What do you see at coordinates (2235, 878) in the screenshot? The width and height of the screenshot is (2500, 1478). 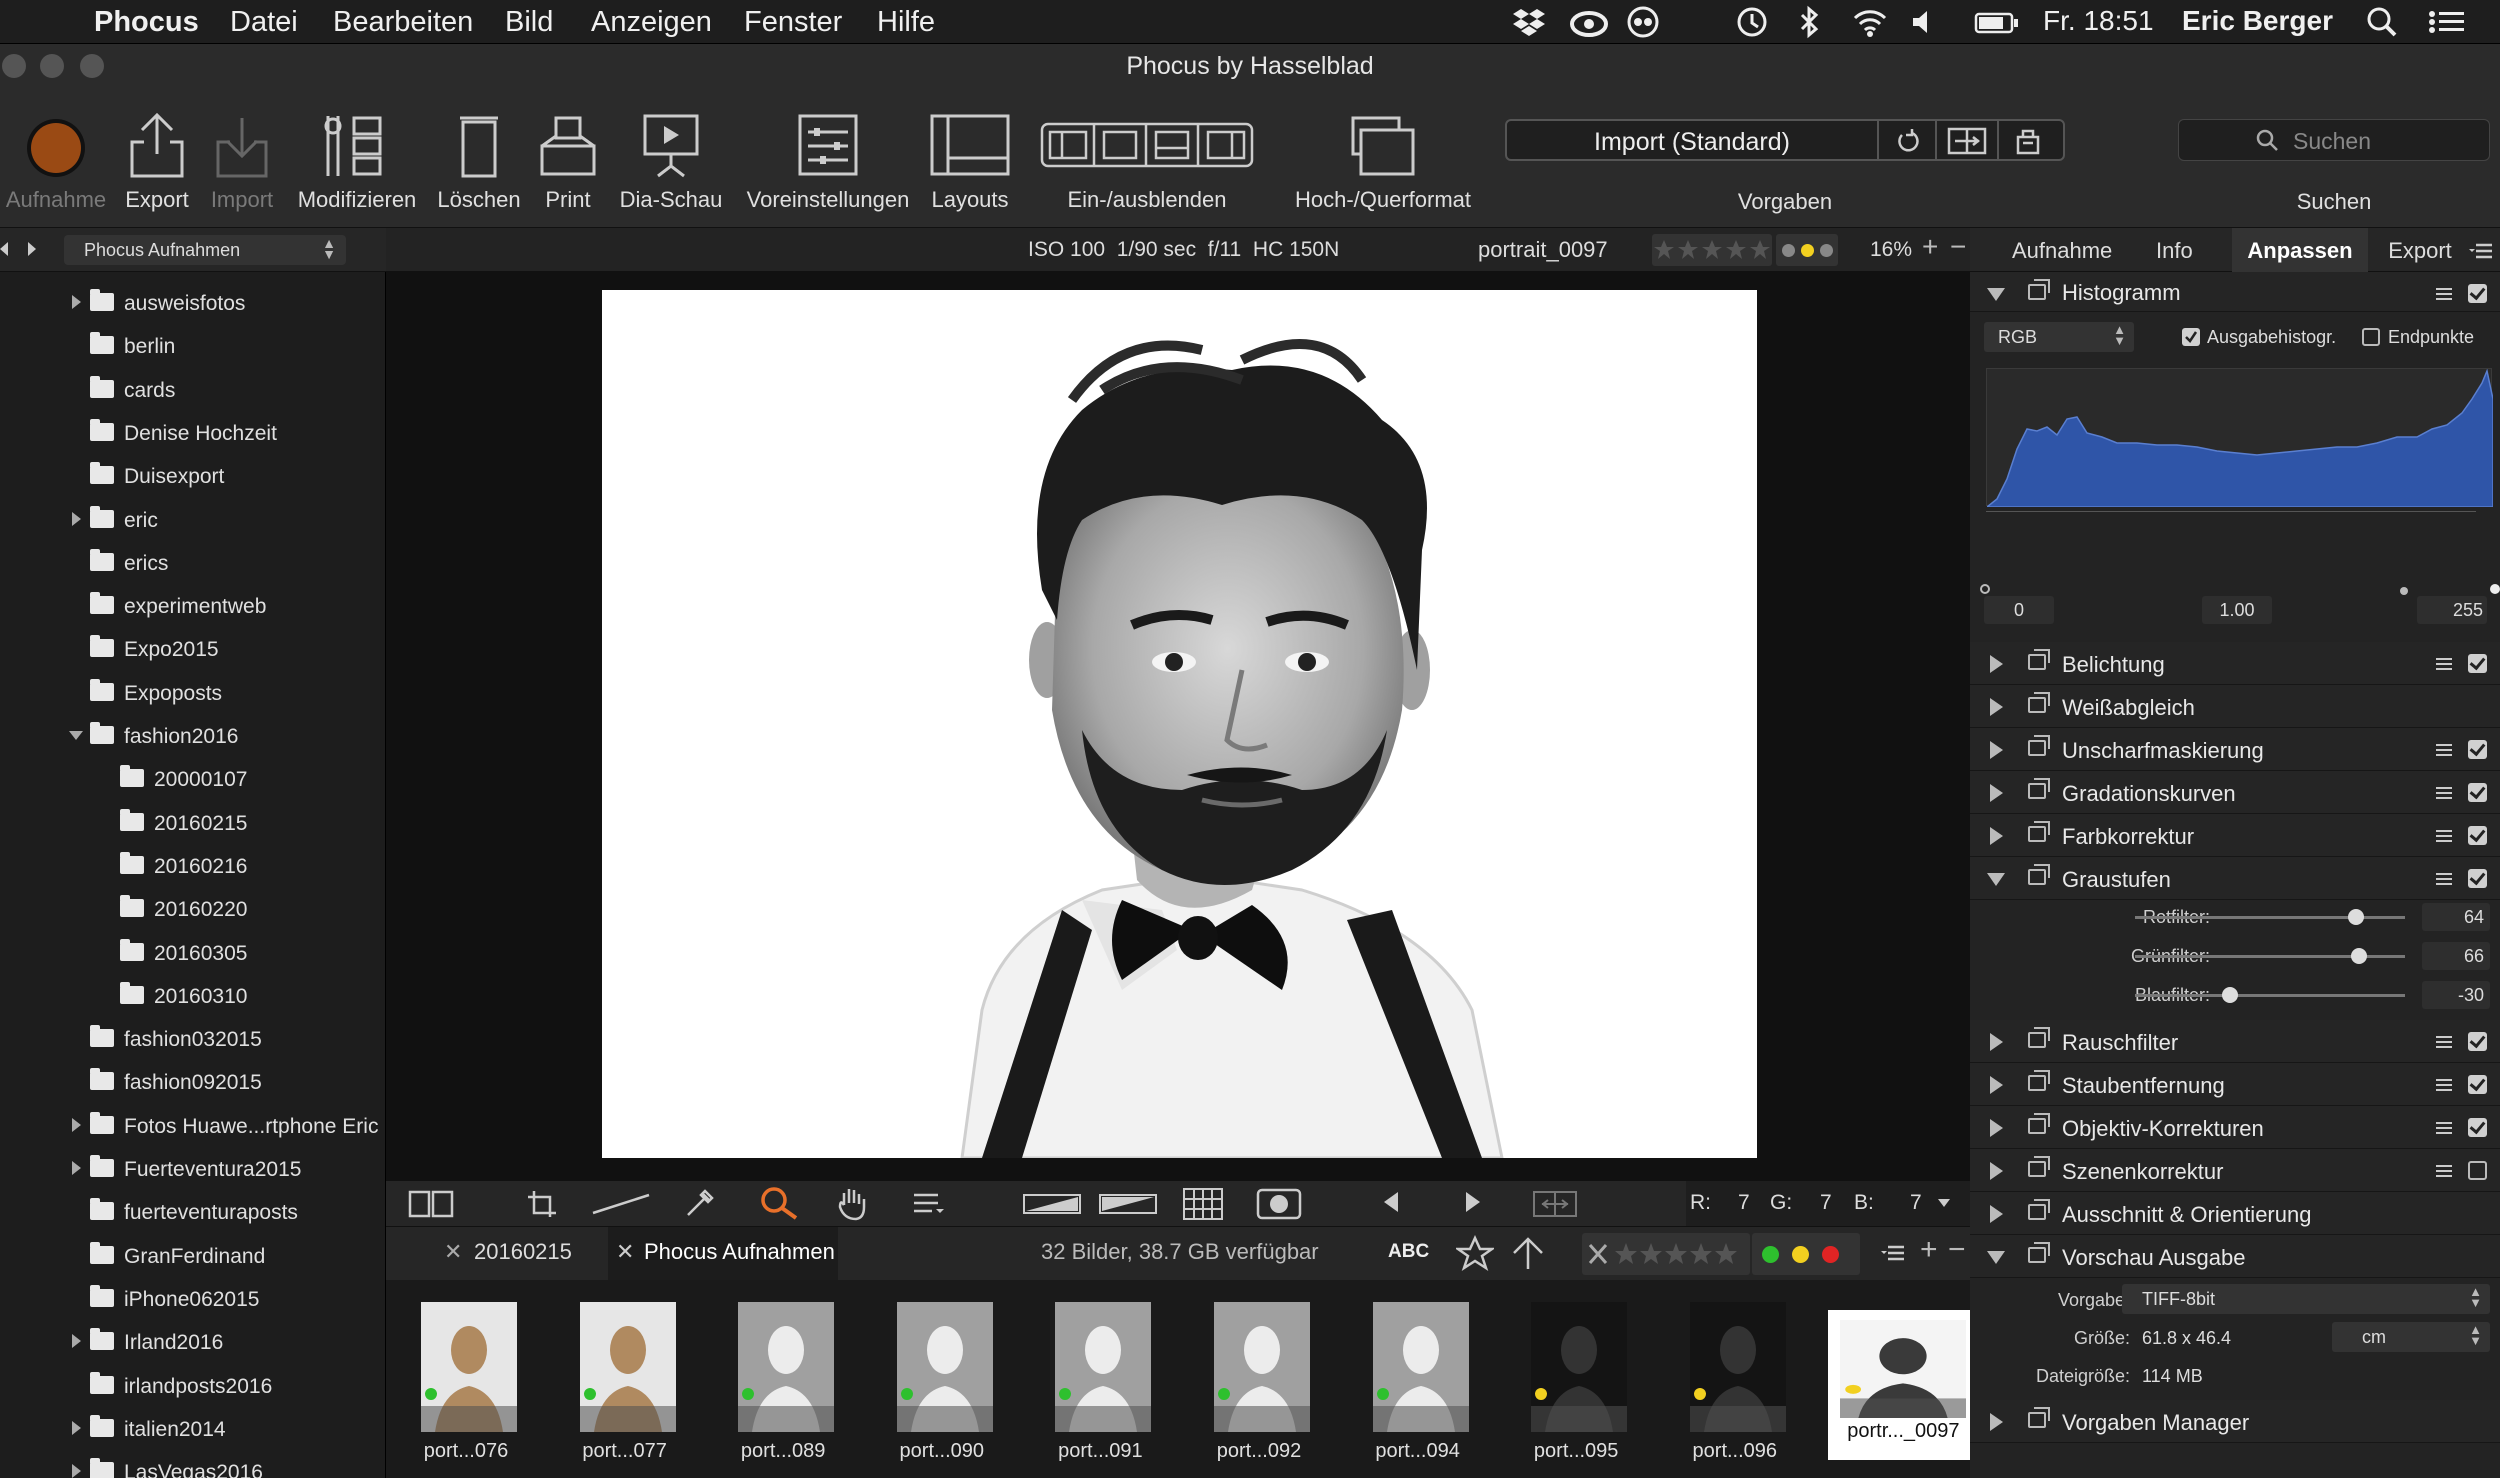 I see `section-graustufen: Graustufen` at bounding box center [2235, 878].